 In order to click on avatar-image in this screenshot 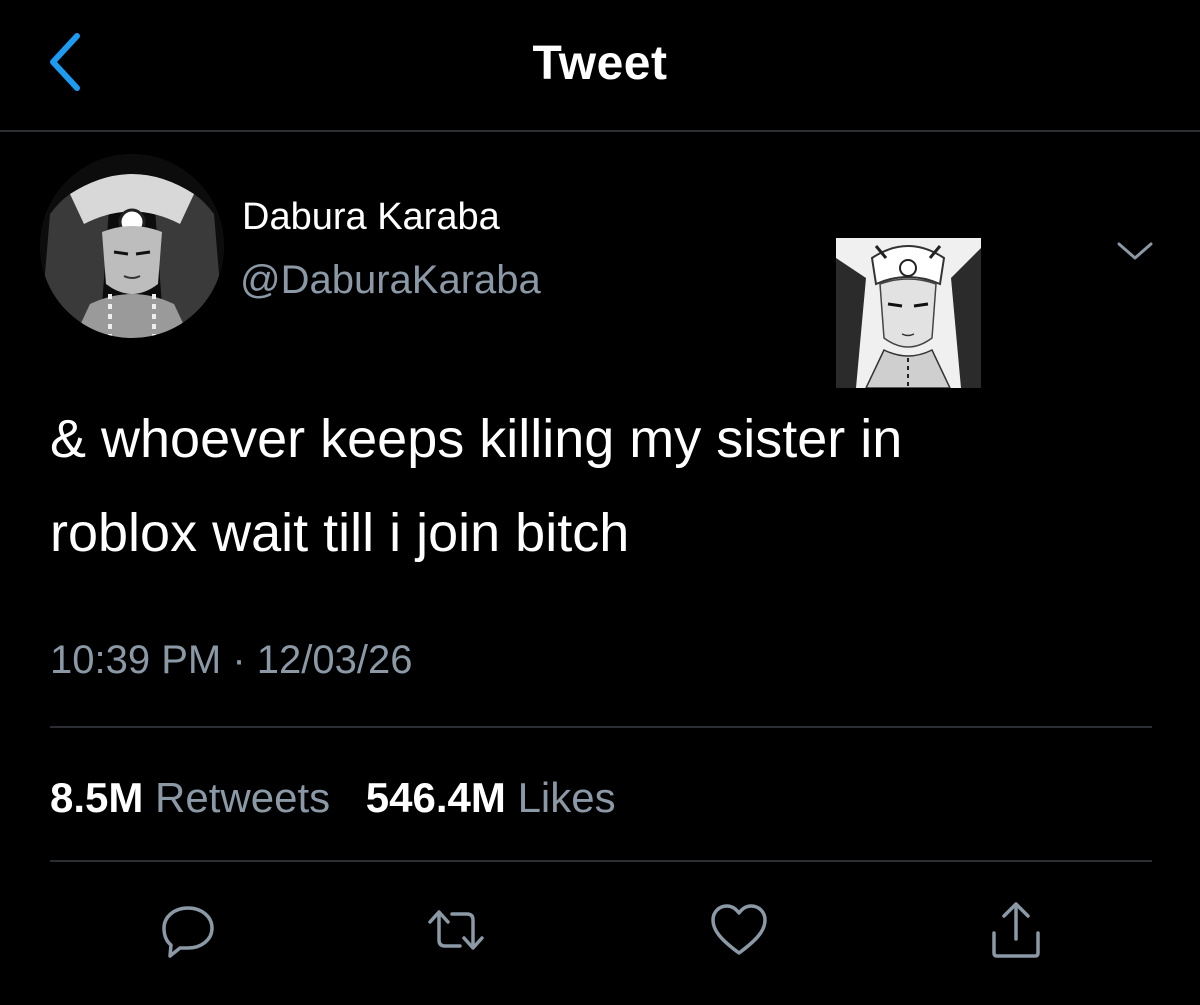, I will do `click(132, 246)`.